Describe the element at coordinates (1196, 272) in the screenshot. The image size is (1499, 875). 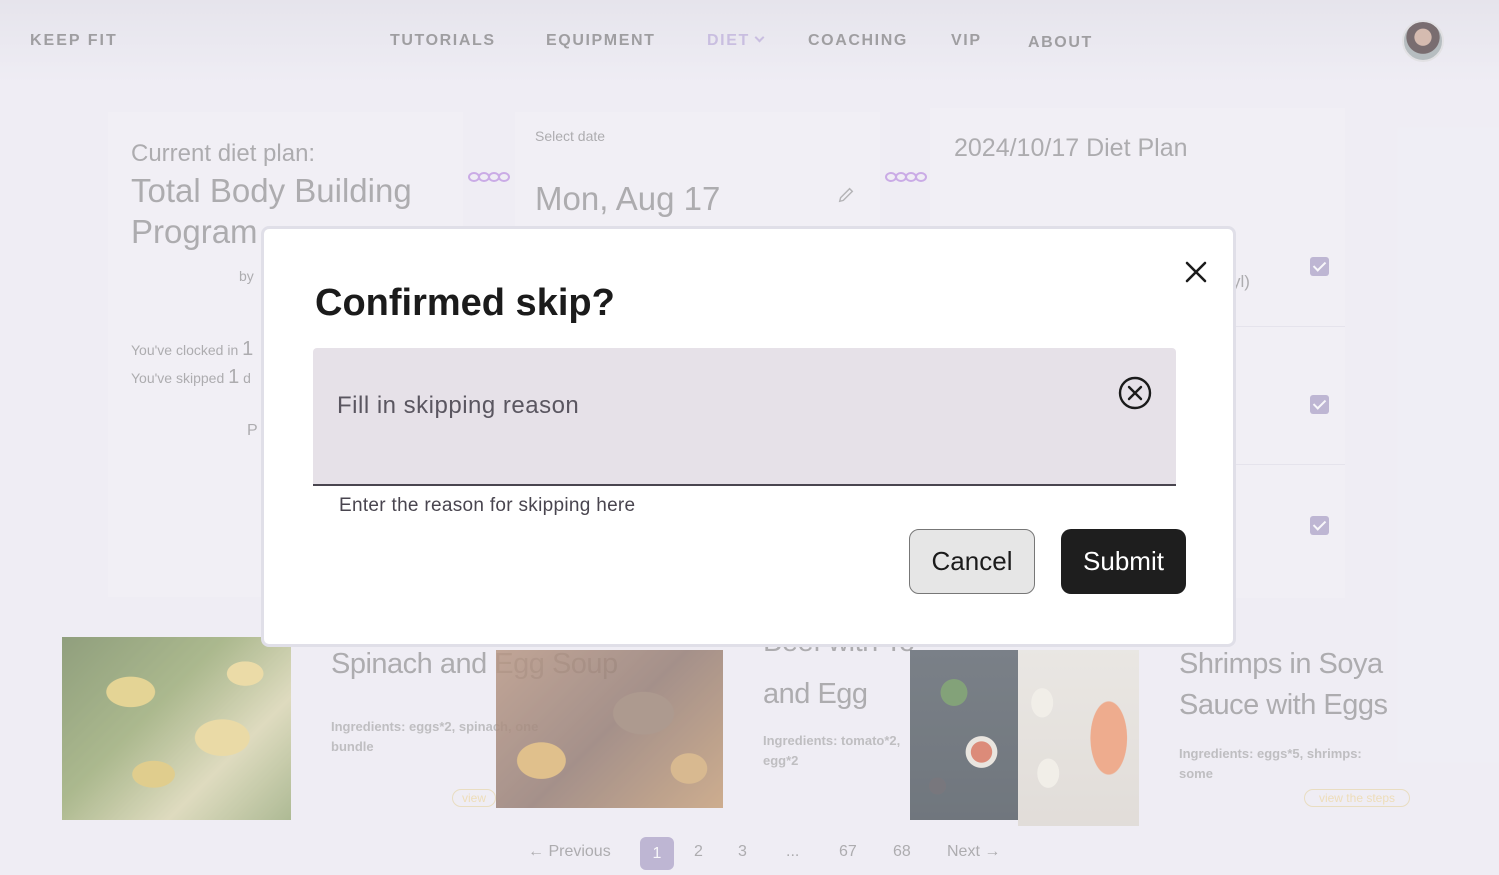
I see `close-icon` at that location.